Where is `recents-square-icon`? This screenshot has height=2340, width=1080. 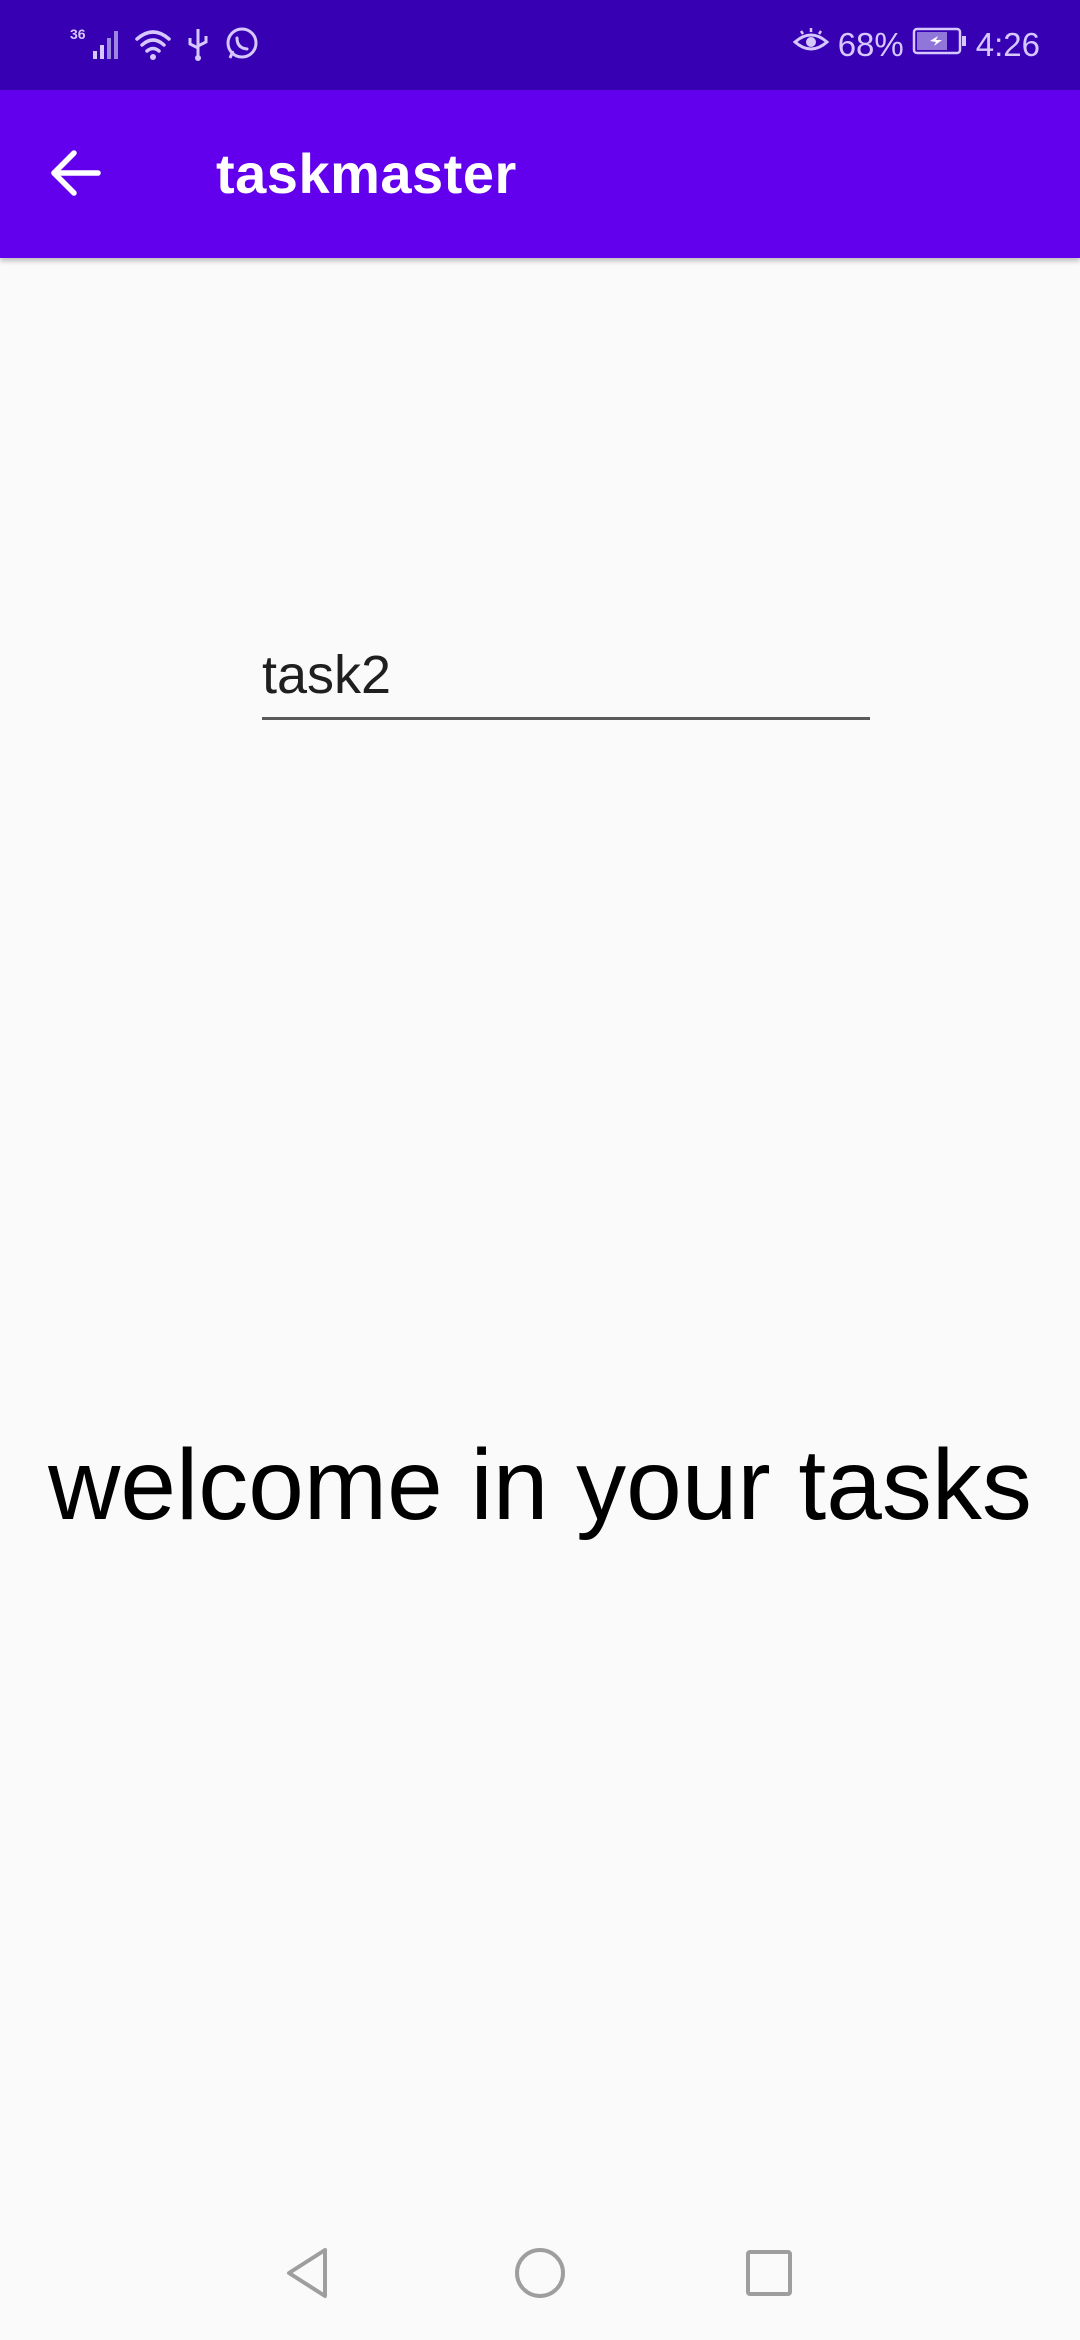
recents-square-icon is located at coordinates (769, 2275).